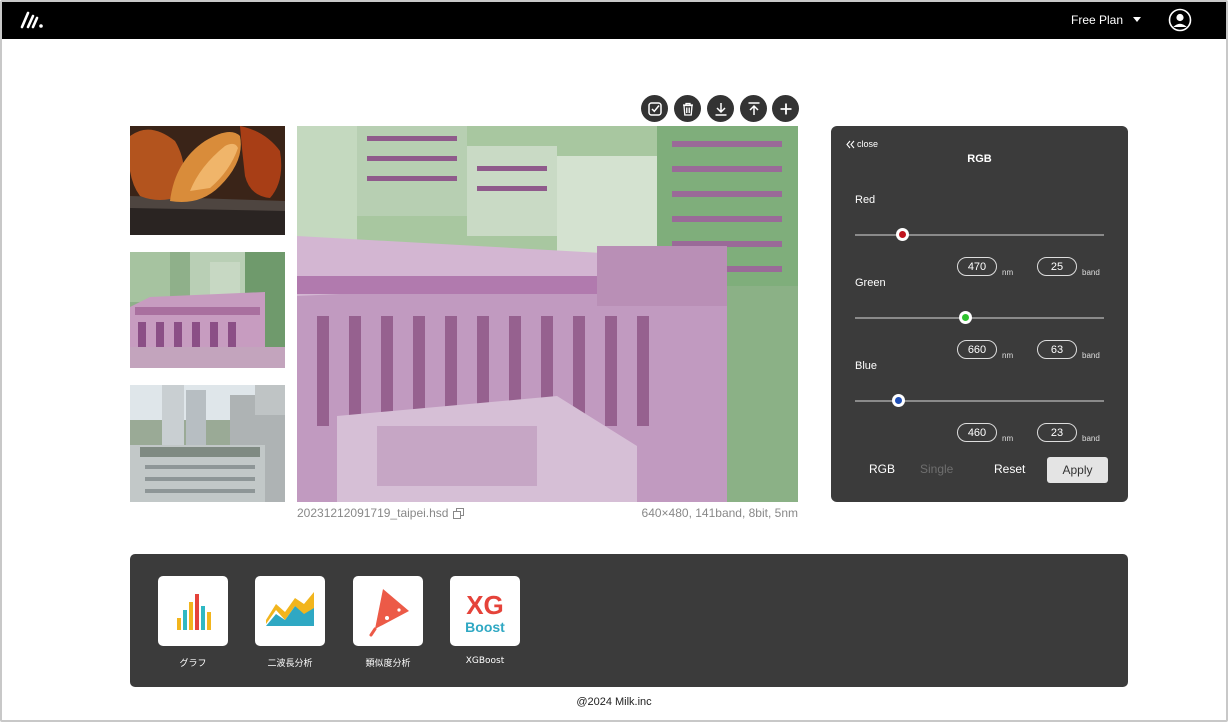 This screenshot has width=1228, height=722. I want to click on tool-dual-wavelength: 二波長分析, so click(290, 622).